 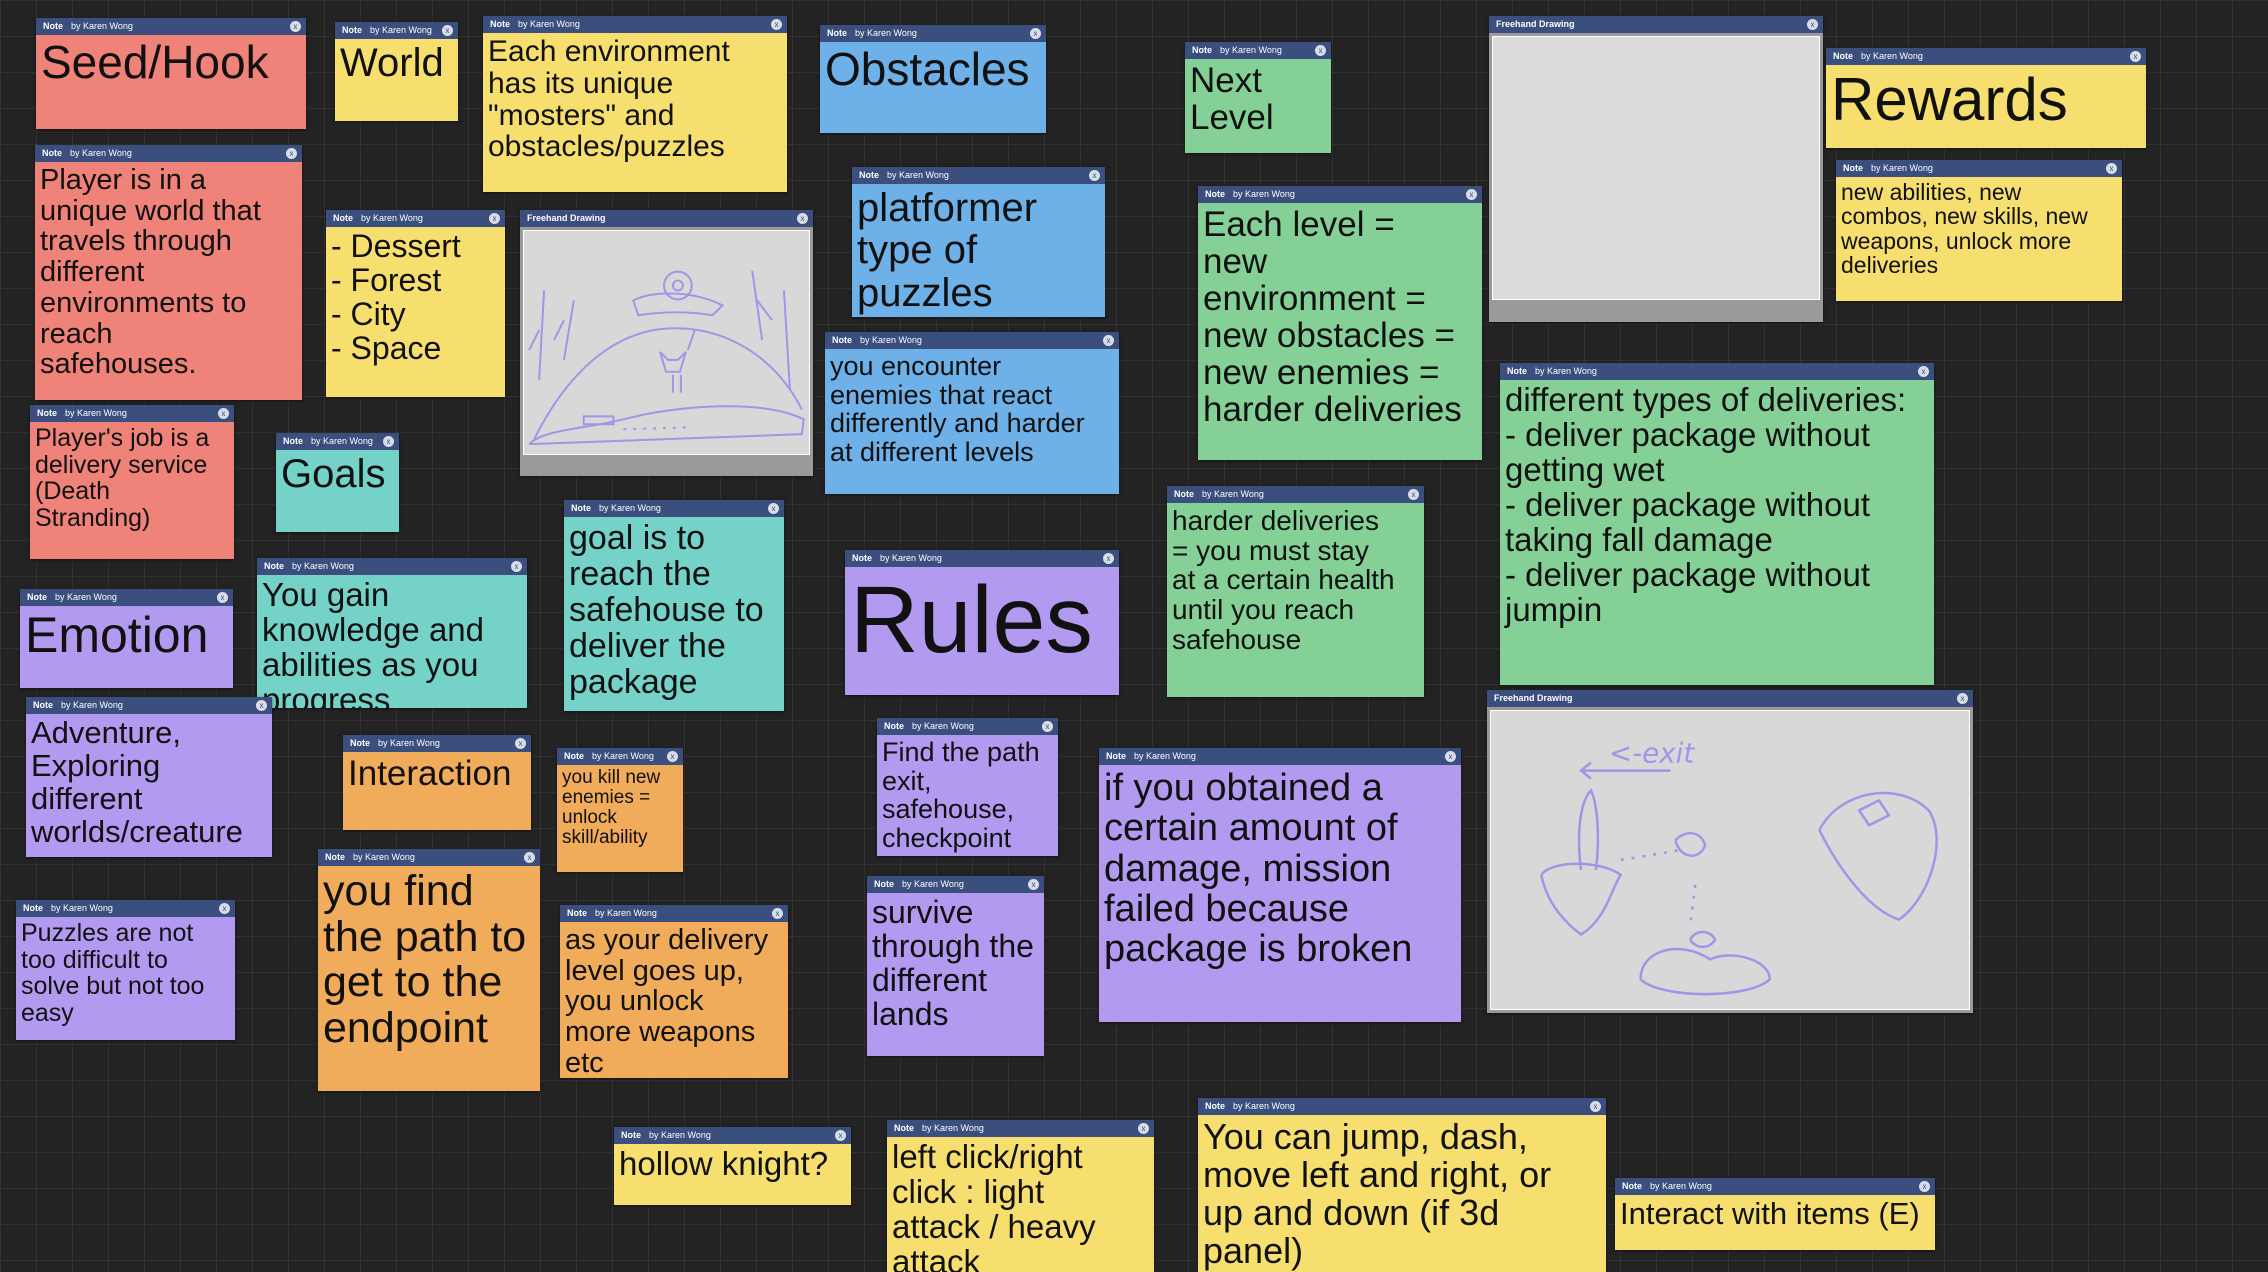 I want to click on drawing-header: Freehand Drawing x, so click(x=666, y=218).